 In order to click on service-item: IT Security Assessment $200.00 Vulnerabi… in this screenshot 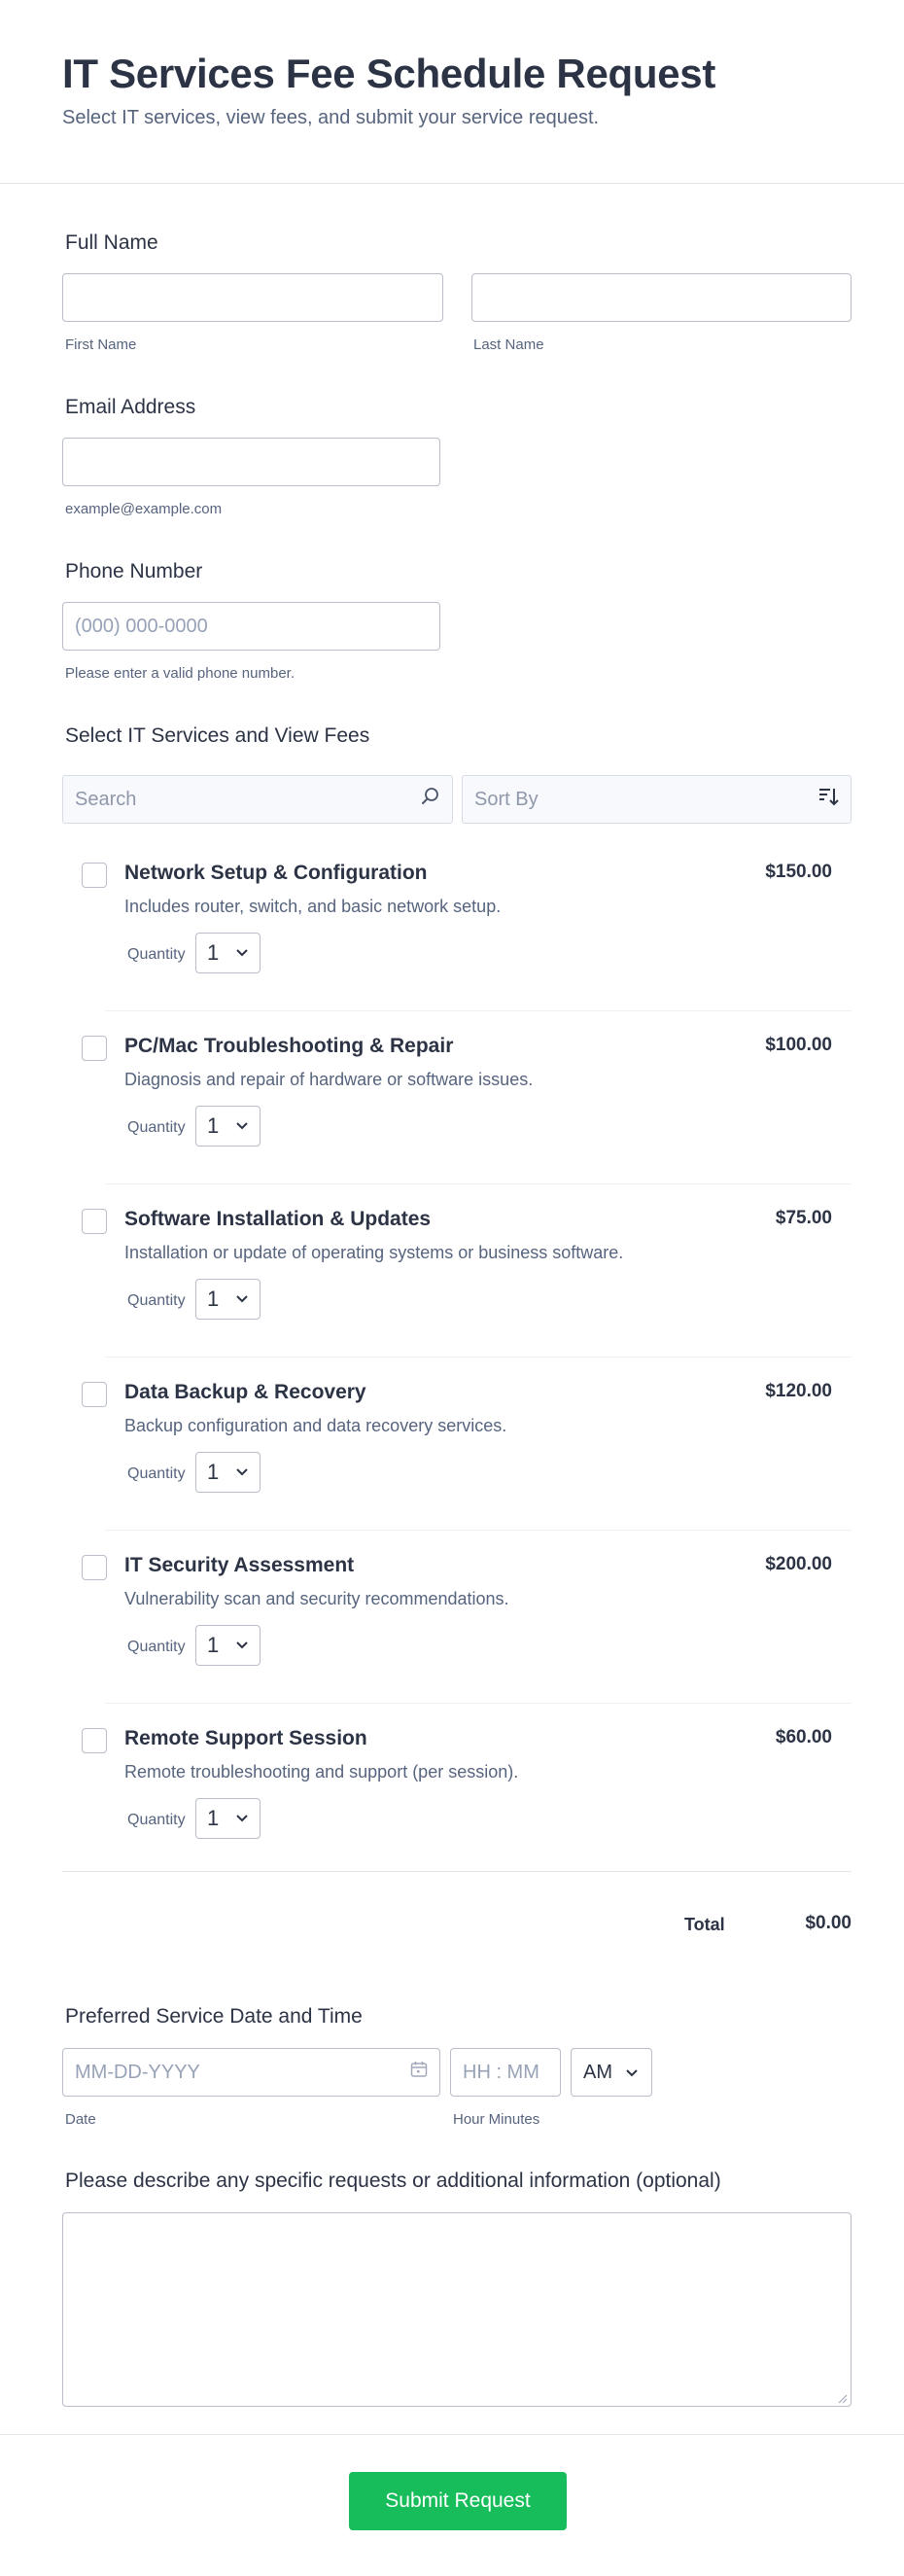, I will do `click(457, 1618)`.